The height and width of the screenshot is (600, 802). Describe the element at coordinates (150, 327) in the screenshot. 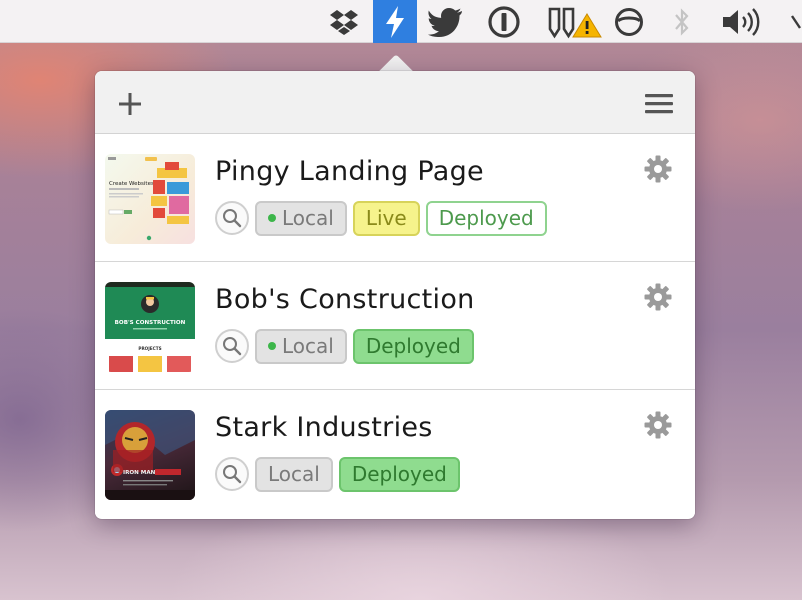

I see `project-thumbnail: BOB'S CONSTRUCTION PROJECTS` at that location.